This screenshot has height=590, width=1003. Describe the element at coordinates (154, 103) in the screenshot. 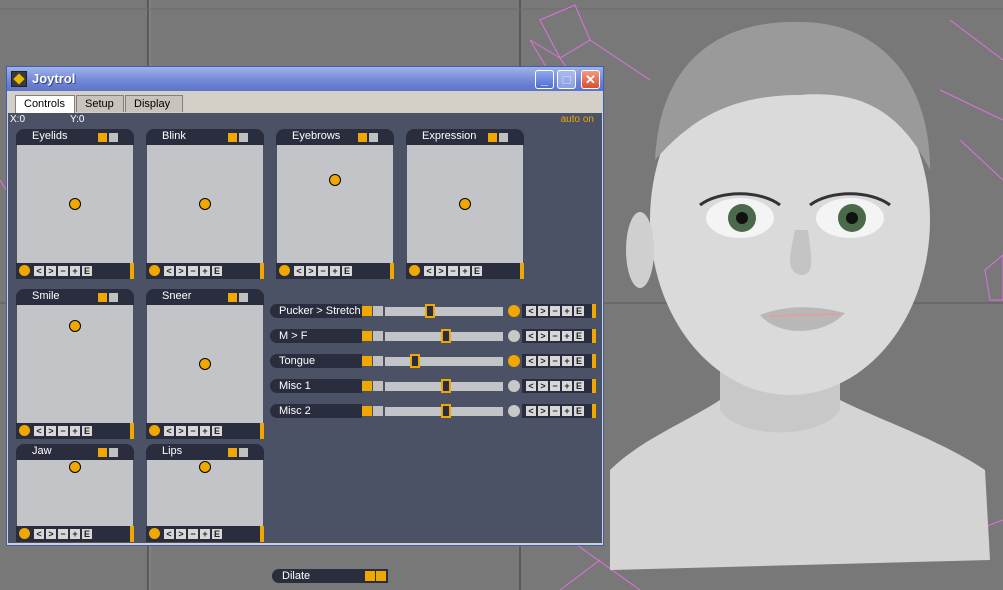

I see `tab-display: Display` at that location.